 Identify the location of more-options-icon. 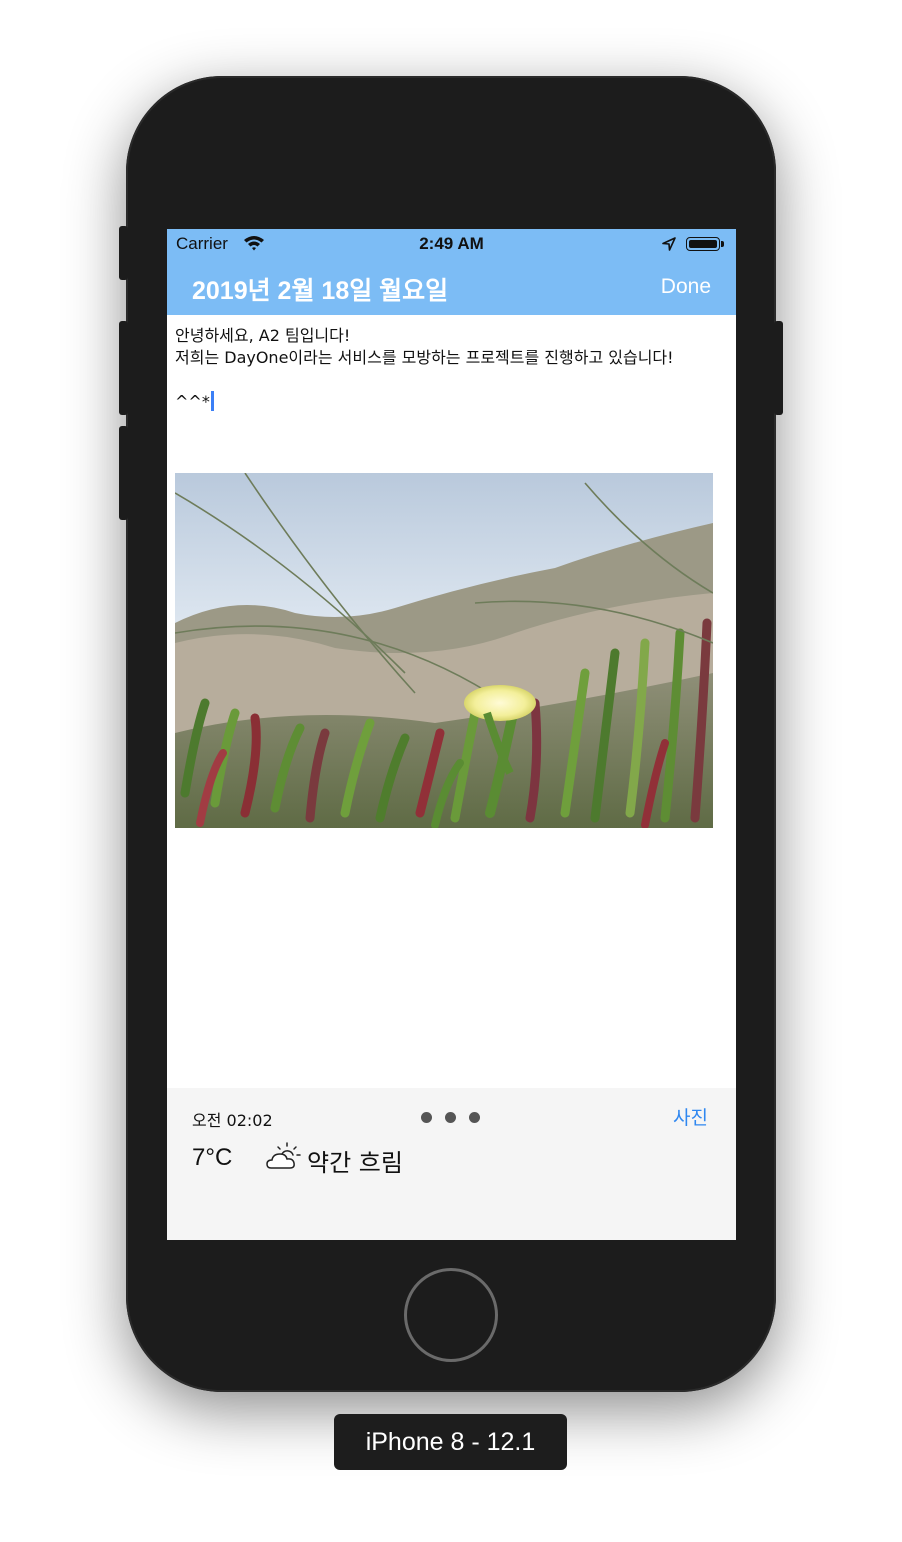
(457, 1115).